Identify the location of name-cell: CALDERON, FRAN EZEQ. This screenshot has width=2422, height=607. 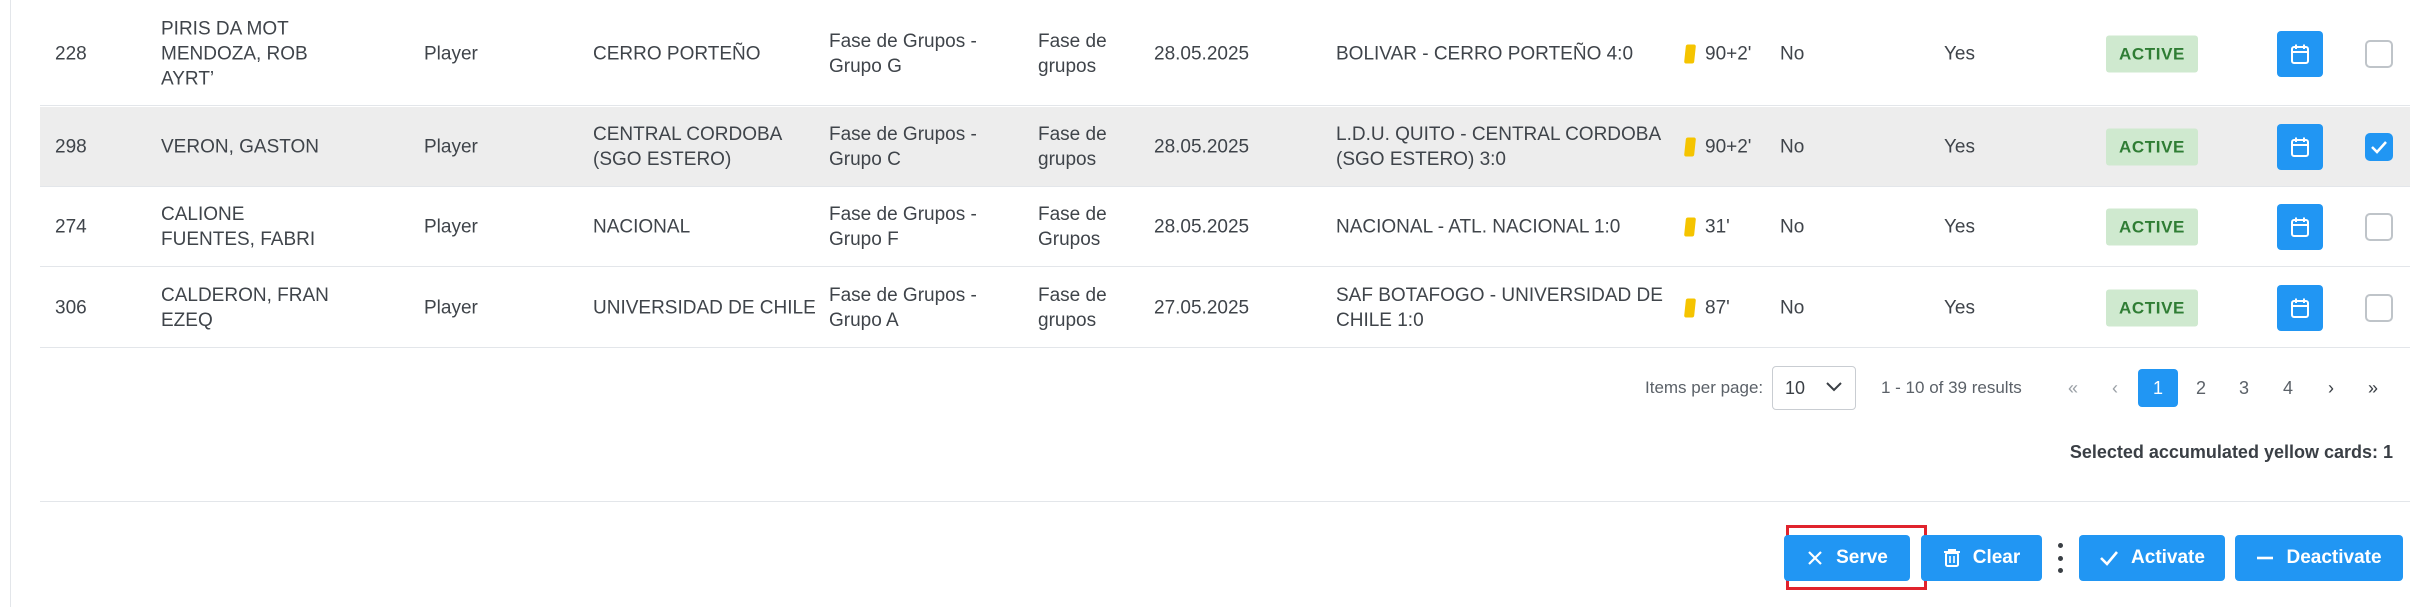
(245, 307).